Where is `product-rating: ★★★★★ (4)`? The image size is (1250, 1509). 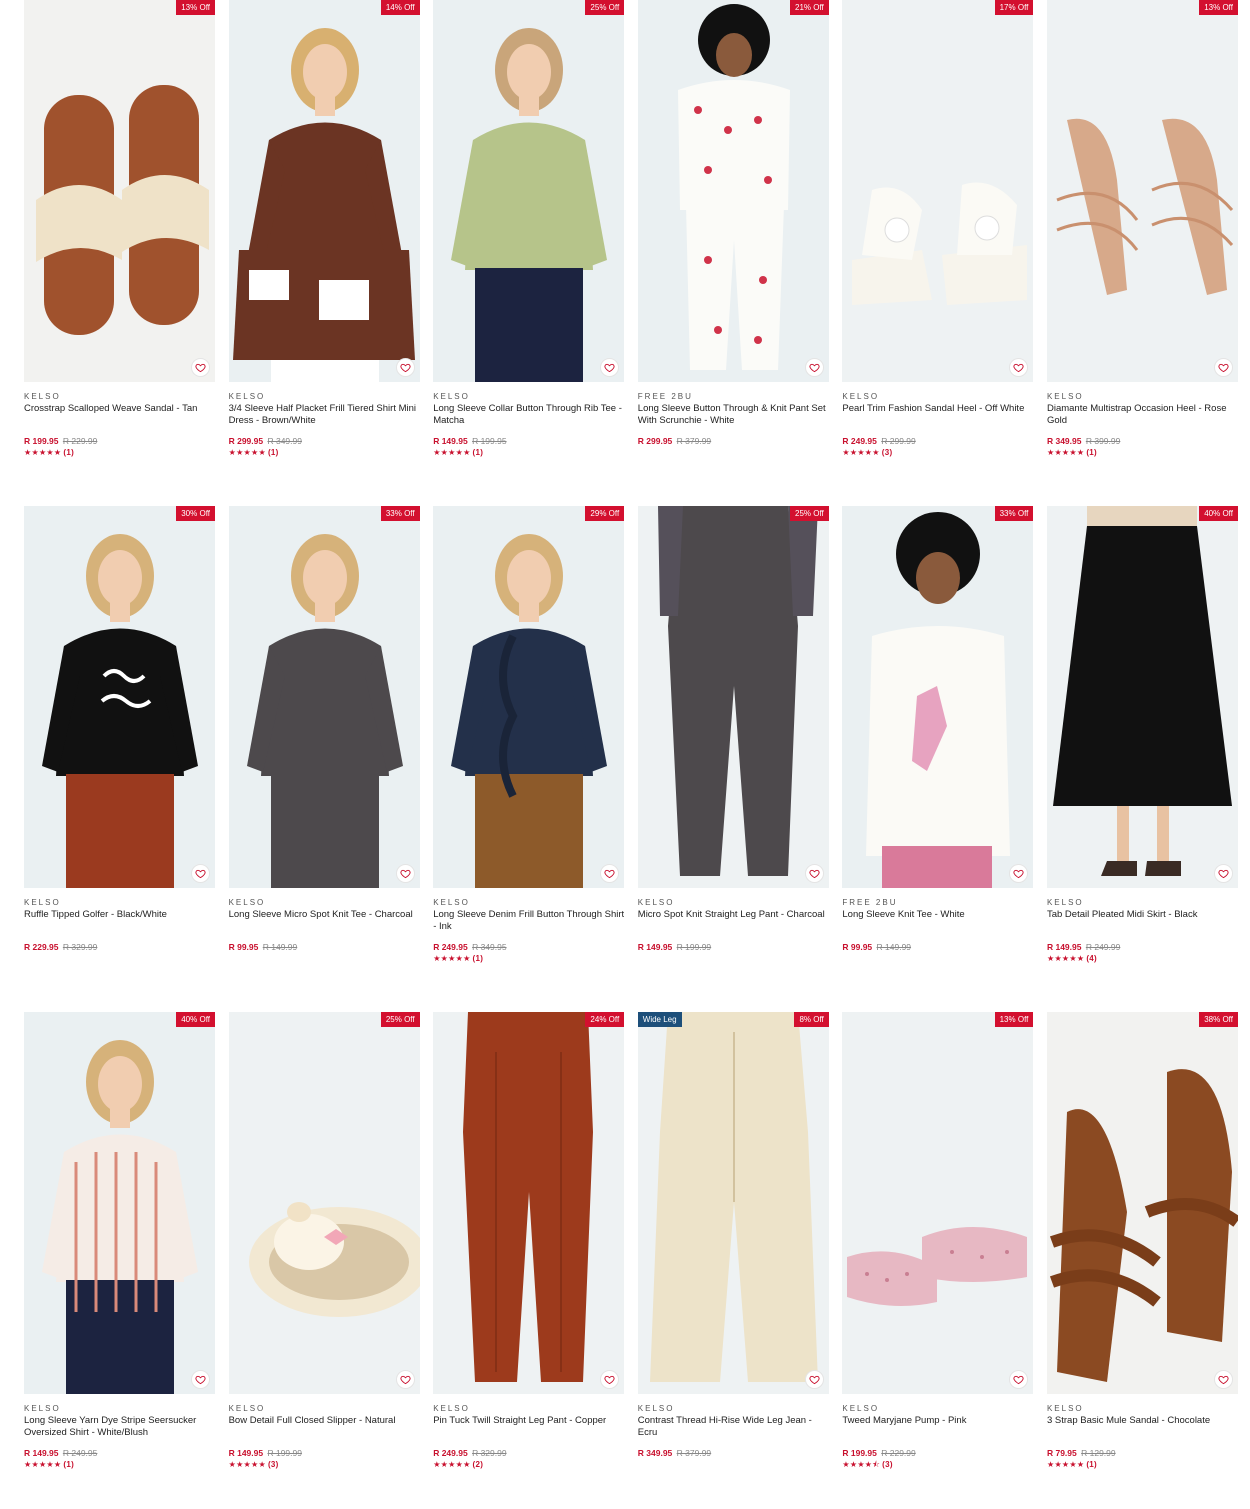 product-rating: ★★★★★ (4) is located at coordinates (1142, 958).